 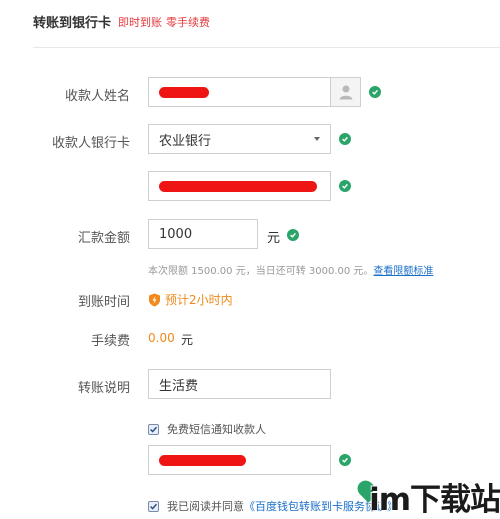 I want to click on sms-notify-option: 免费短信通知收款人, so click(x=207, y=429).